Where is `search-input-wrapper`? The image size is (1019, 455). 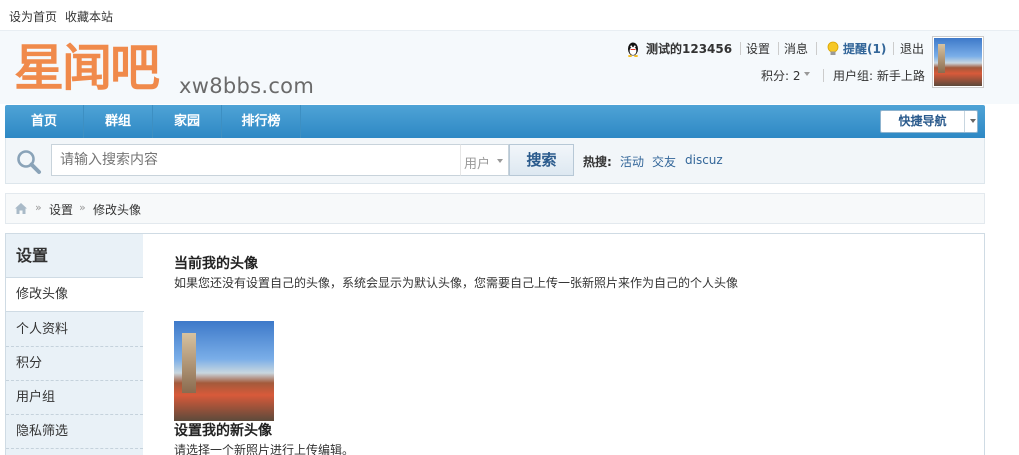 search-input-wrapper is located at coordinates (255, 160).